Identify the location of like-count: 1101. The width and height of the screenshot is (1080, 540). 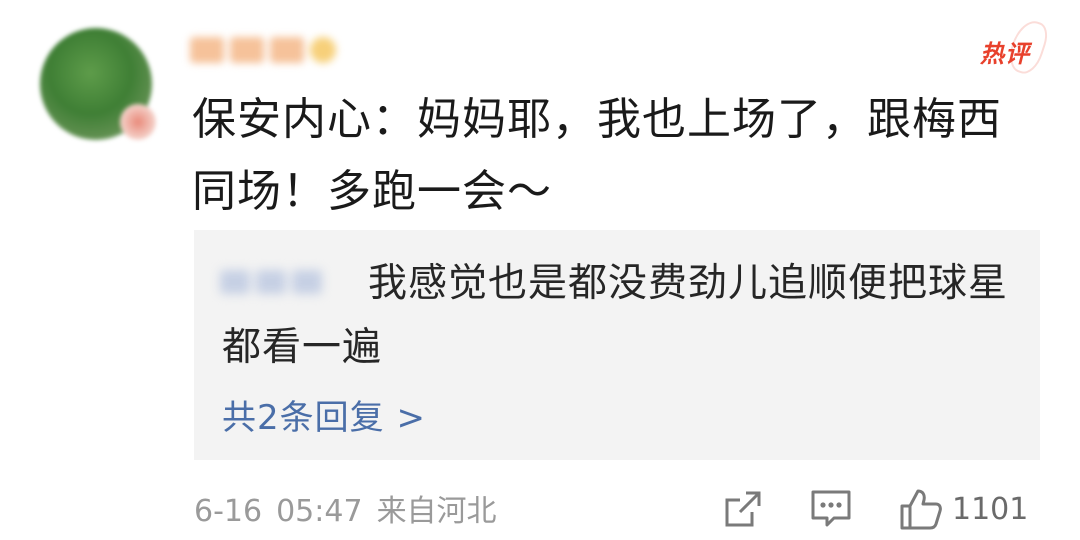
(990, 509).